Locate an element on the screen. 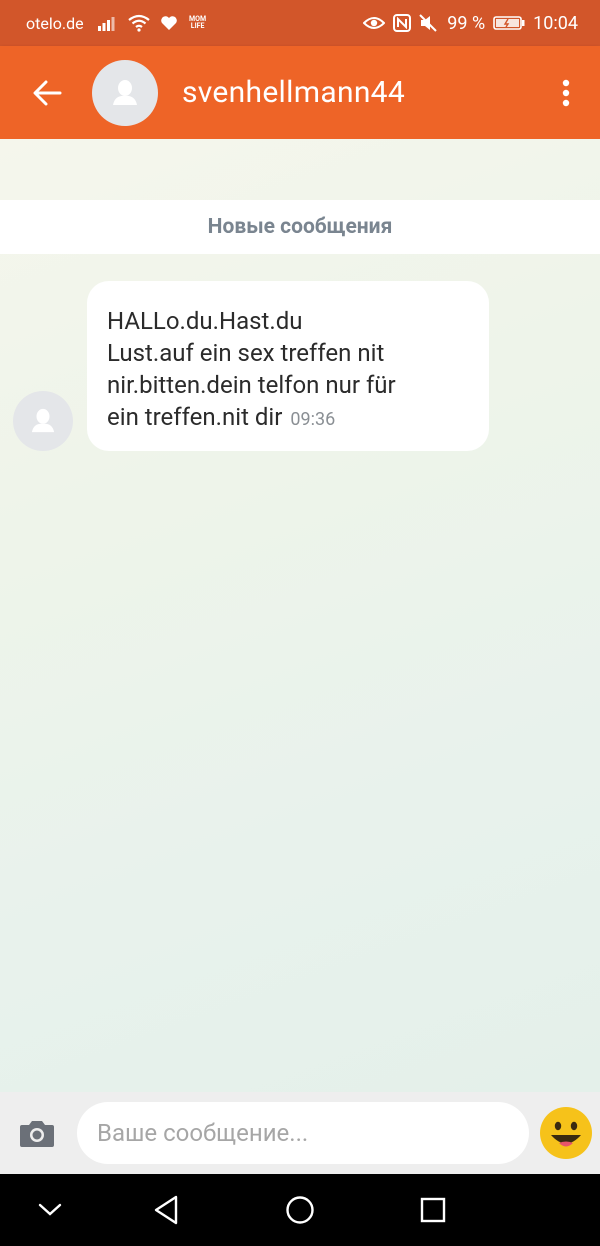  chat-header: svenhellmann44 is located at coordinates (300, 92).